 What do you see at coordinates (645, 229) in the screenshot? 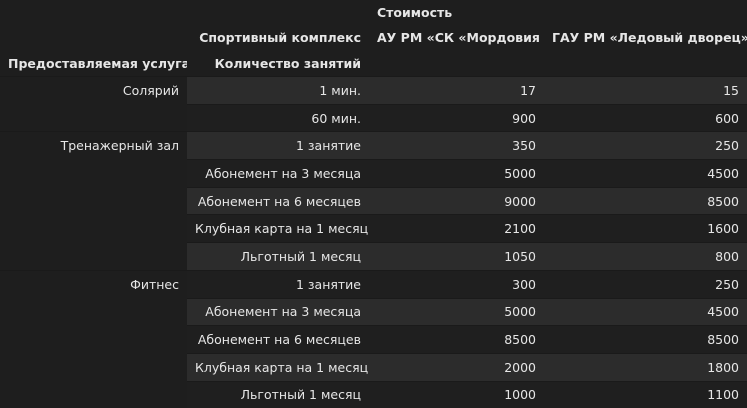
I see `price-complex-2-cell: 1600` at bounding box center [645, 229].